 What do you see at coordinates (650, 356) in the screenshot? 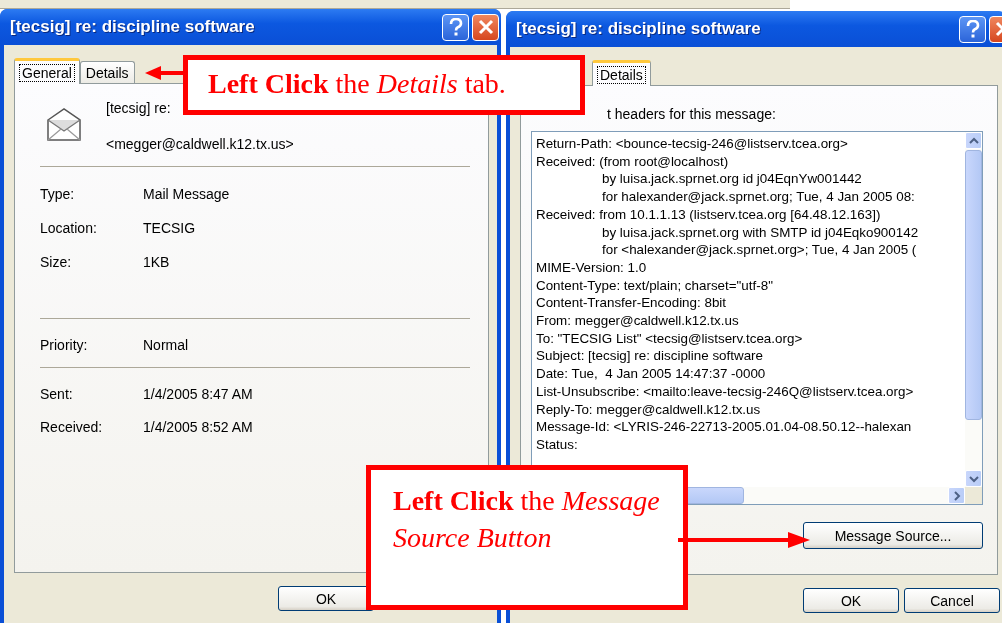
I see `header-line: Subject: [tecsig] re: discipline software` at bounding box center [650, 356].